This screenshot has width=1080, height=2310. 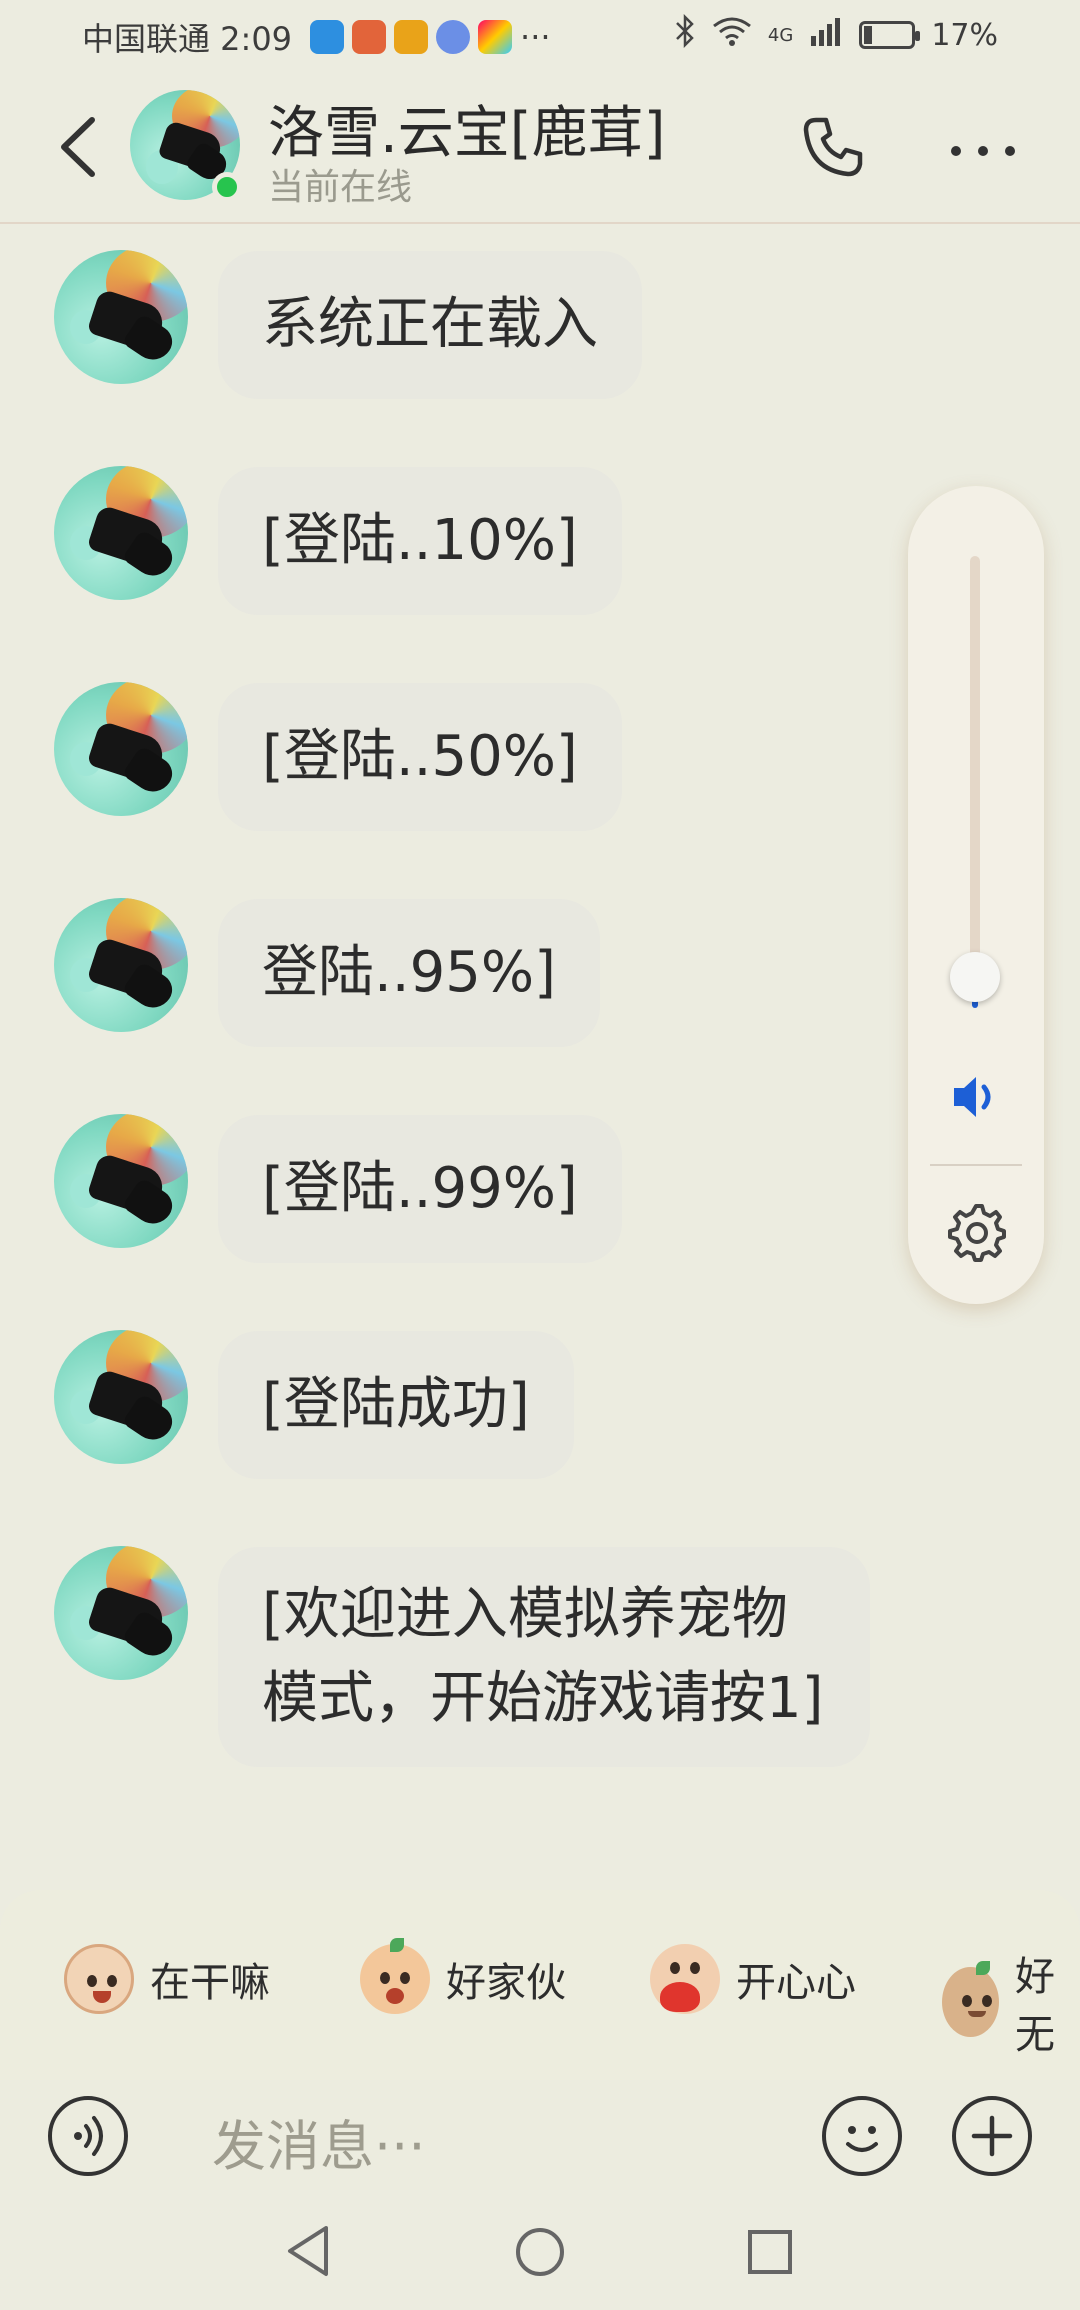 I want to click on system-nav-bar, so click(x=540, y=2265).